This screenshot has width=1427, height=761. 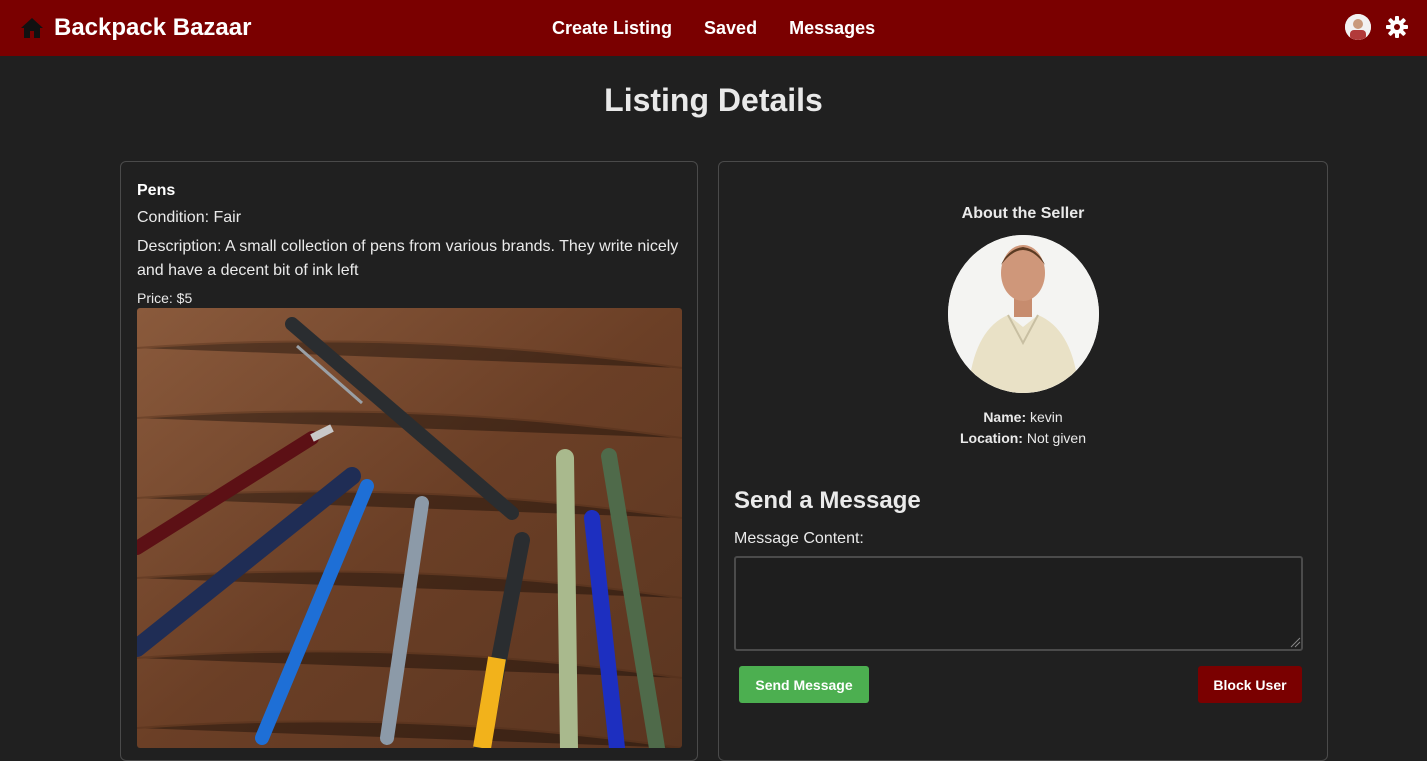 What do you see at coordinates (1250, 684) in the screenshot?
I see `block-user-button: Block User` at bounding box center [1250, 684].